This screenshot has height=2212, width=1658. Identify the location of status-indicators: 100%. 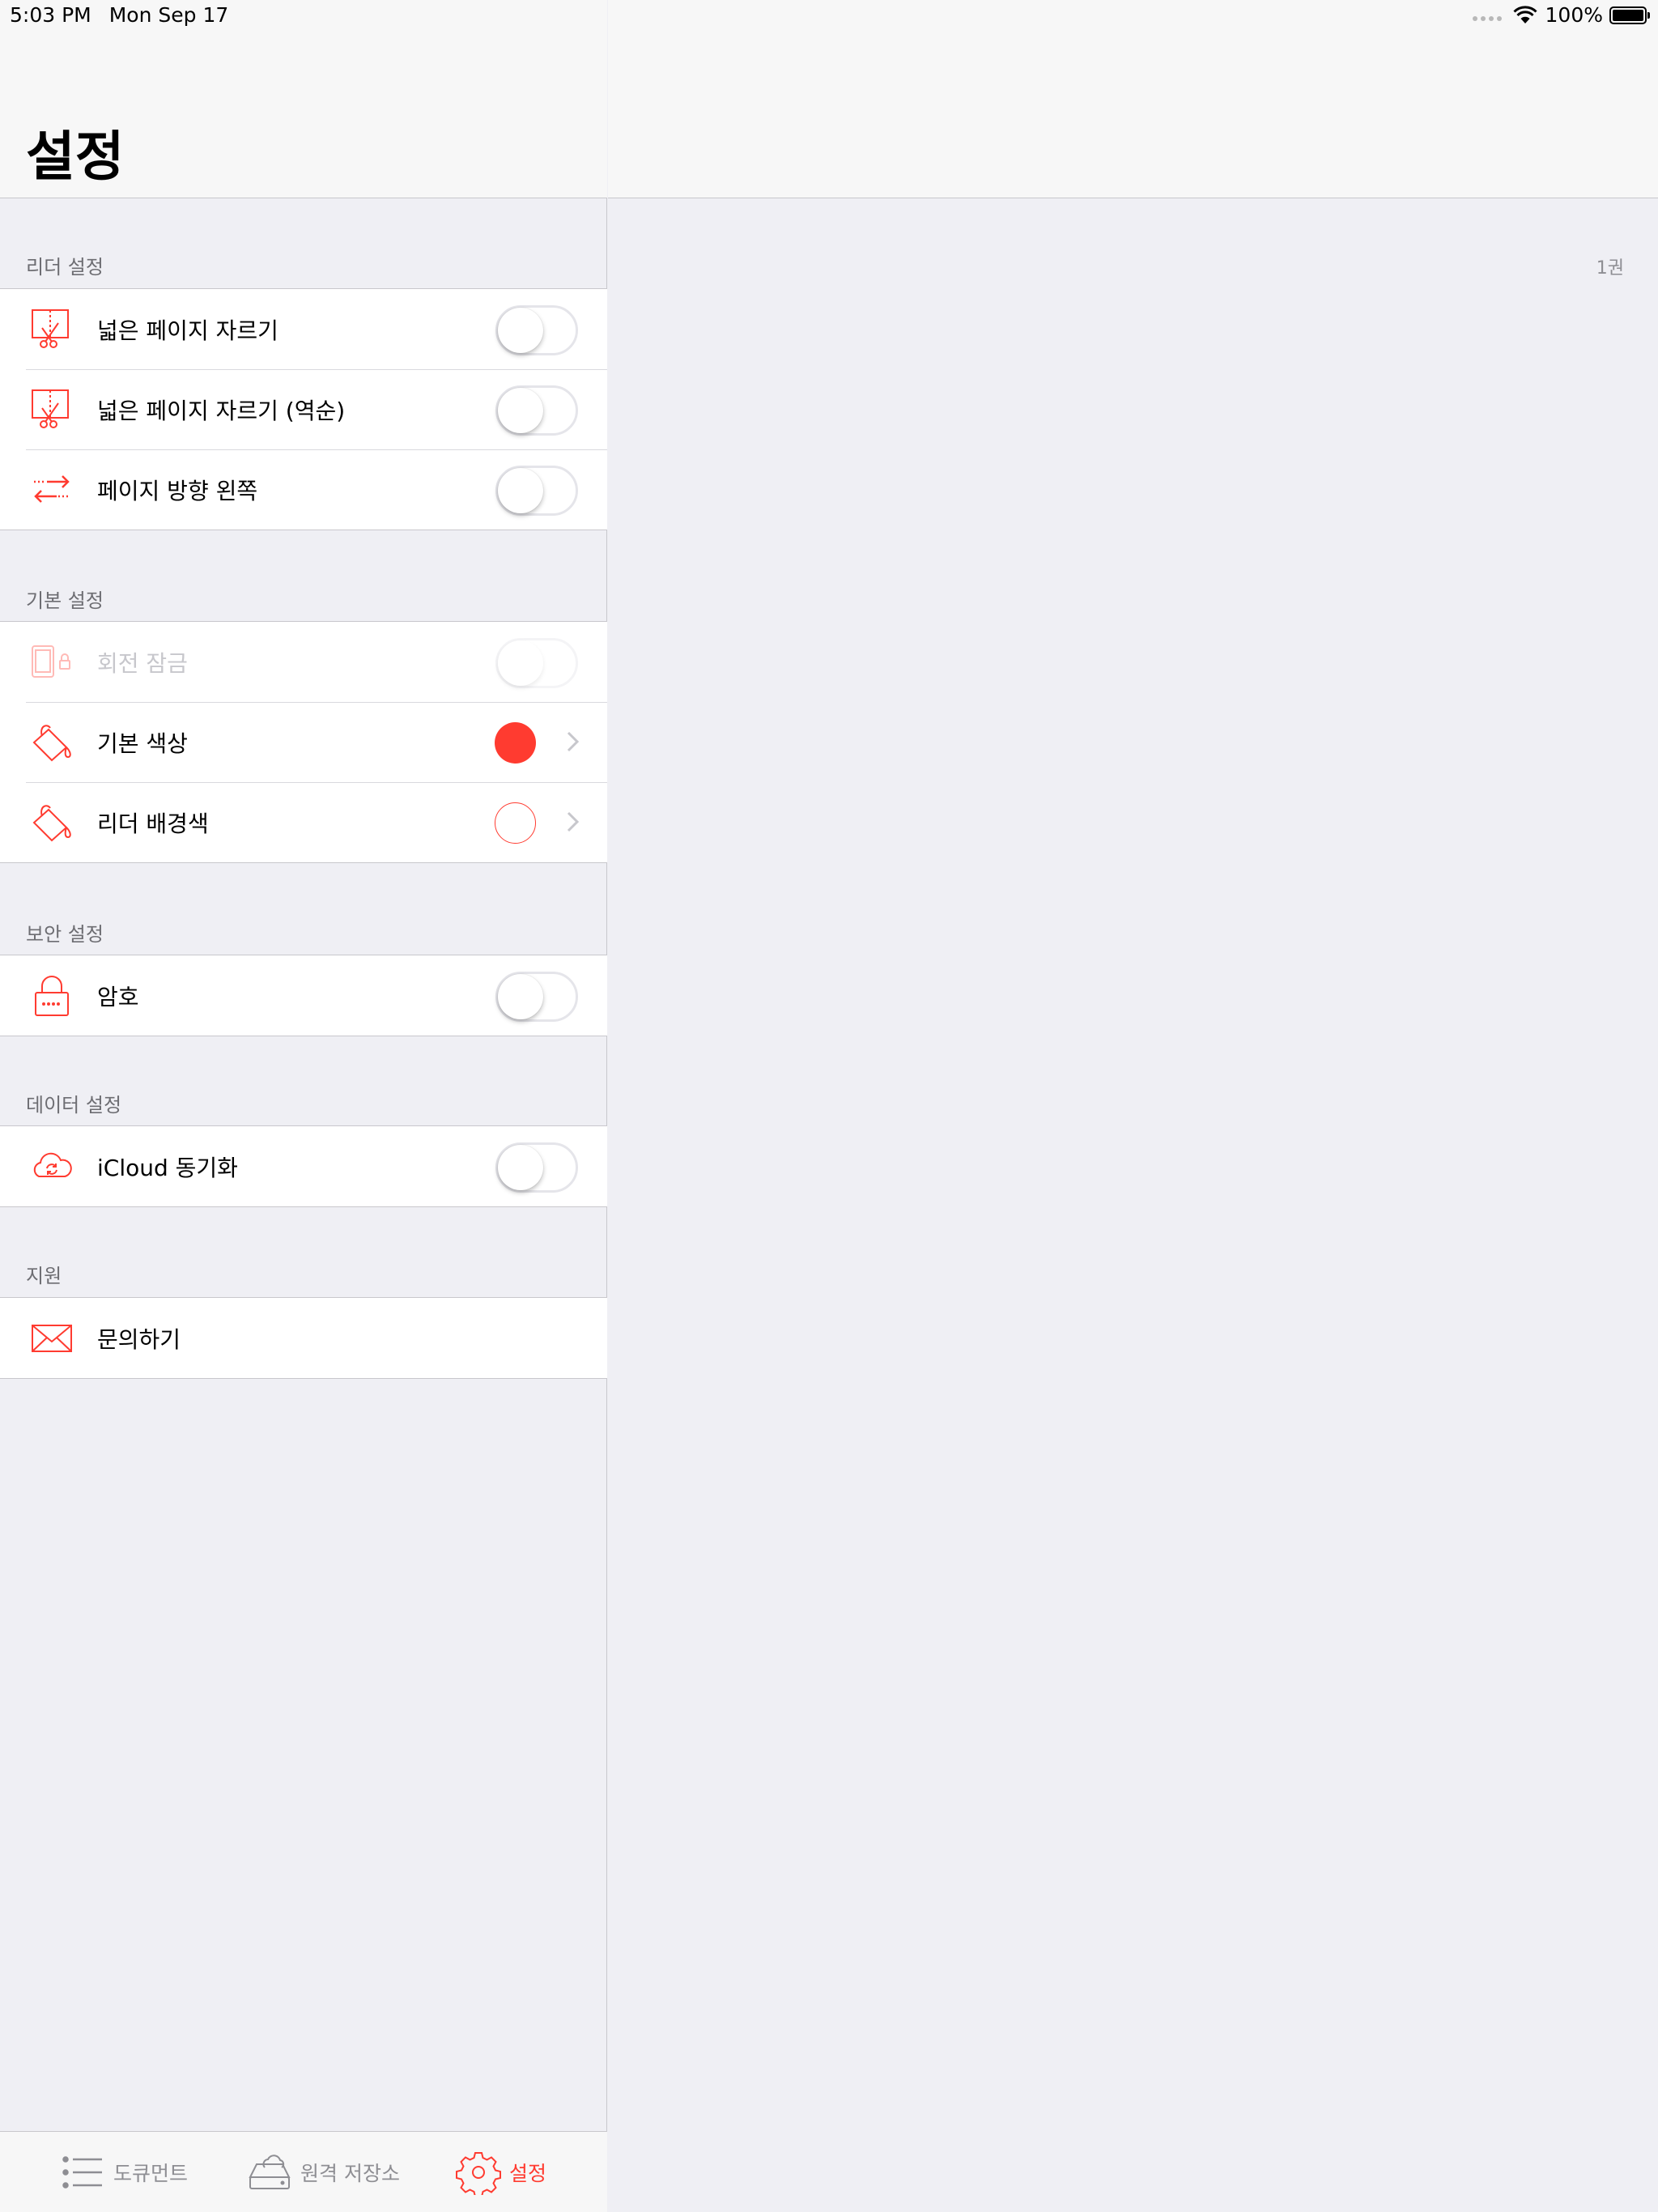
(1561, 15).